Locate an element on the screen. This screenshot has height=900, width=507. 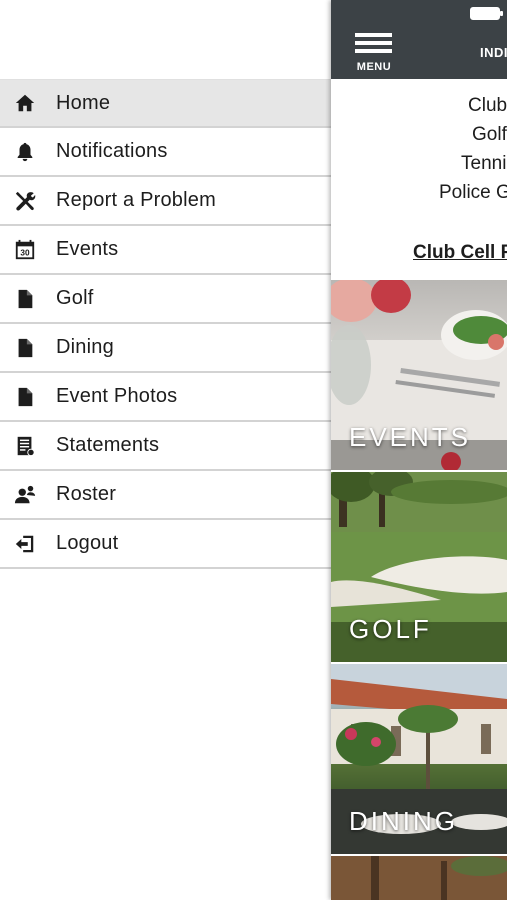
menu-item-event-photos: Event Photos is located at coordinates (165, 397).